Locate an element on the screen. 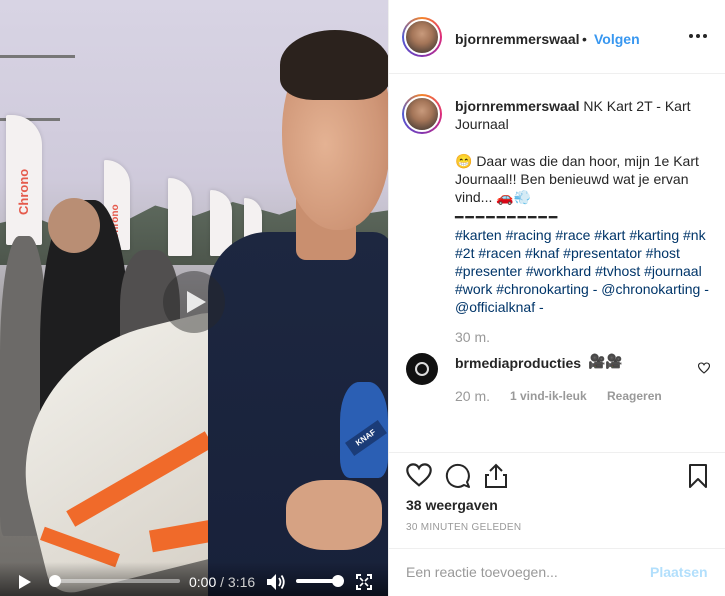 This screenshot has width=725, height=596. comment-bar: Plaatsen is located at coordinates (557, 572).